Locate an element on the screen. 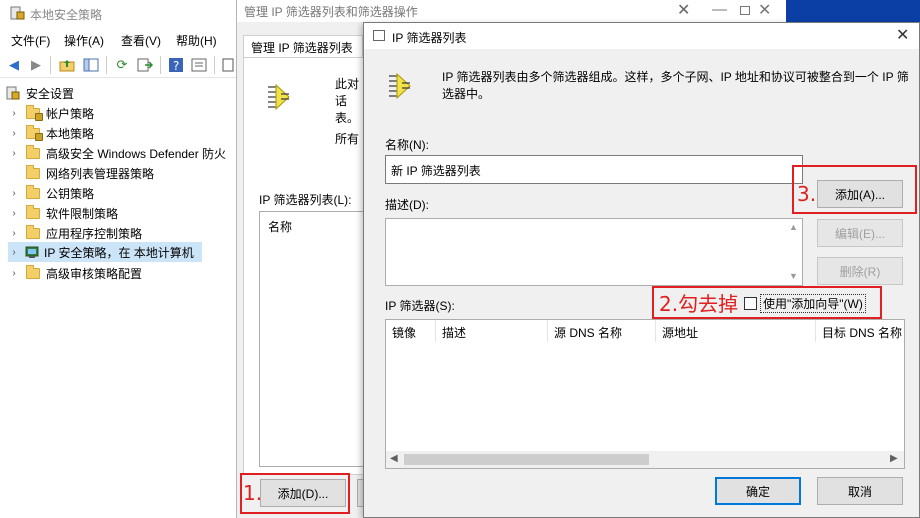 Image resolution: width=920 pixels, height=518 pixels. background-window-titlebar: — ✕ is located at coordinates (743, 11).